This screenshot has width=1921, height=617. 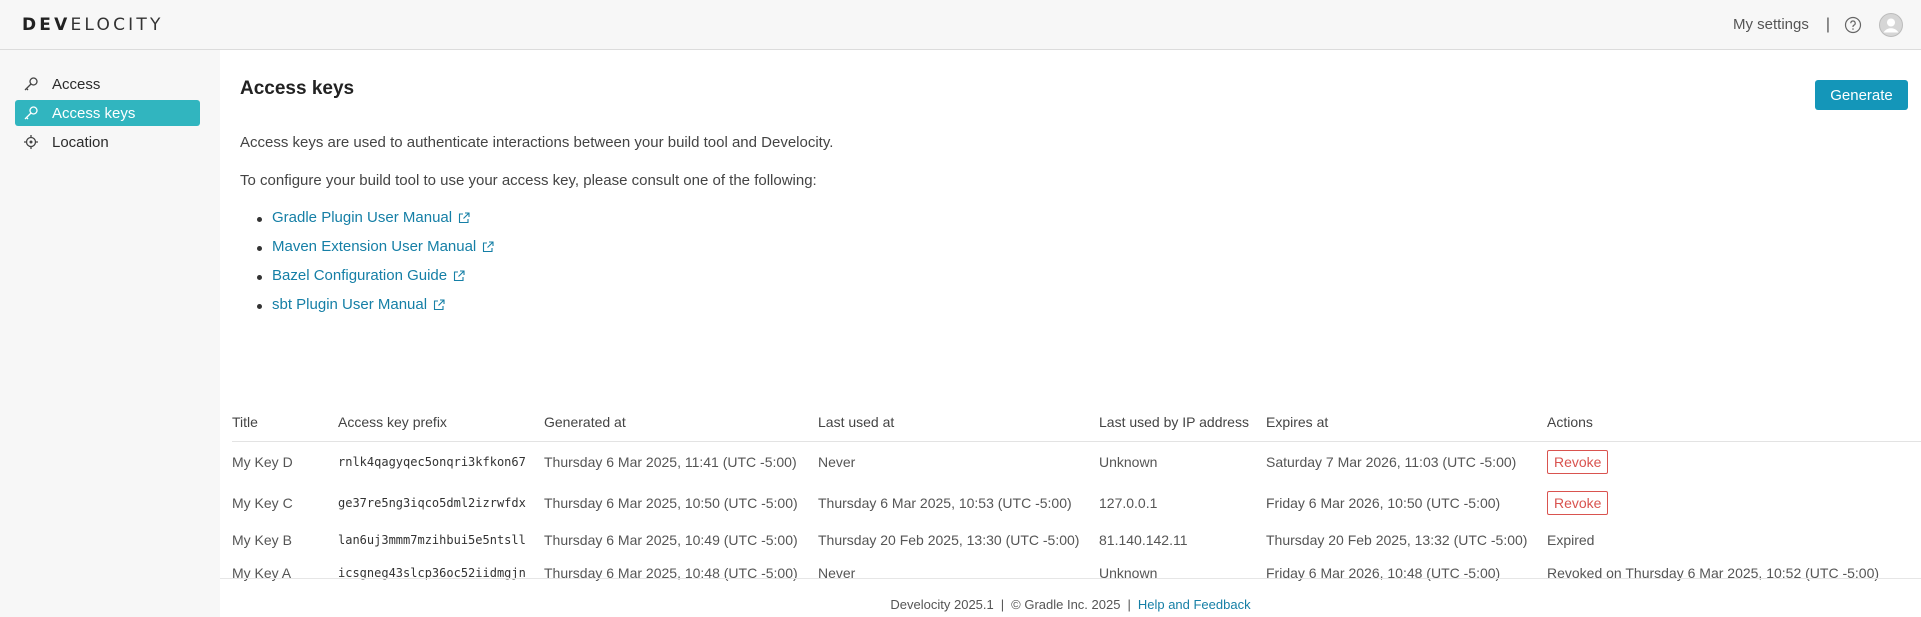 What do you see at coordinates (432, 540) in the screenshot?
I see `key-prefix: lan6uj3mmm7mzihbui5e5ntsll` at bounding box center [432, 540].